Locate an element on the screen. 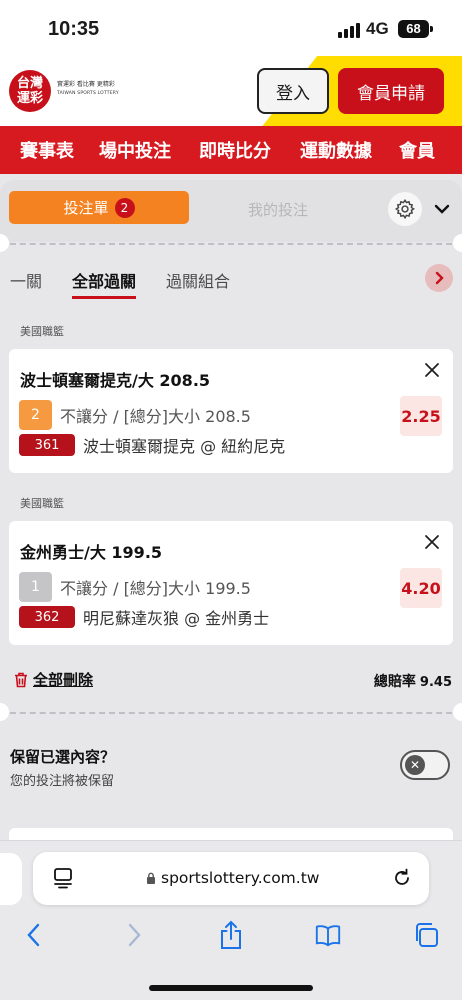 Image resolution: width=462 pixels, height=1000 pixels. main-nav: 賽事表 場中投注 即時比分 運動數據 會員 is located at coordinates (231, 150).